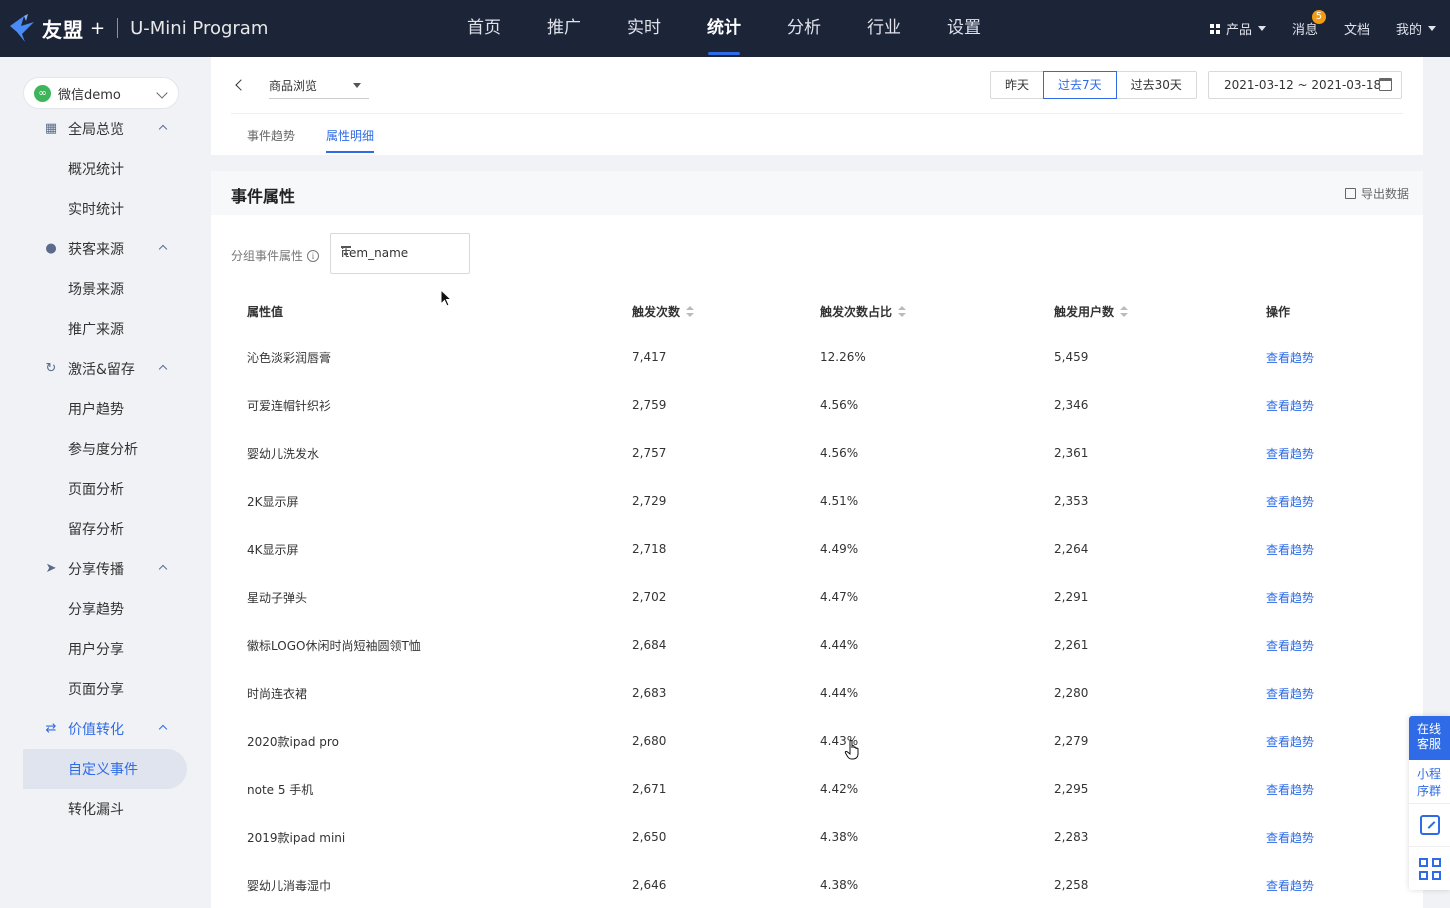 This screenshot has height=908, width=1450. I want to click on column-label: 属性值, so click(265, 311).